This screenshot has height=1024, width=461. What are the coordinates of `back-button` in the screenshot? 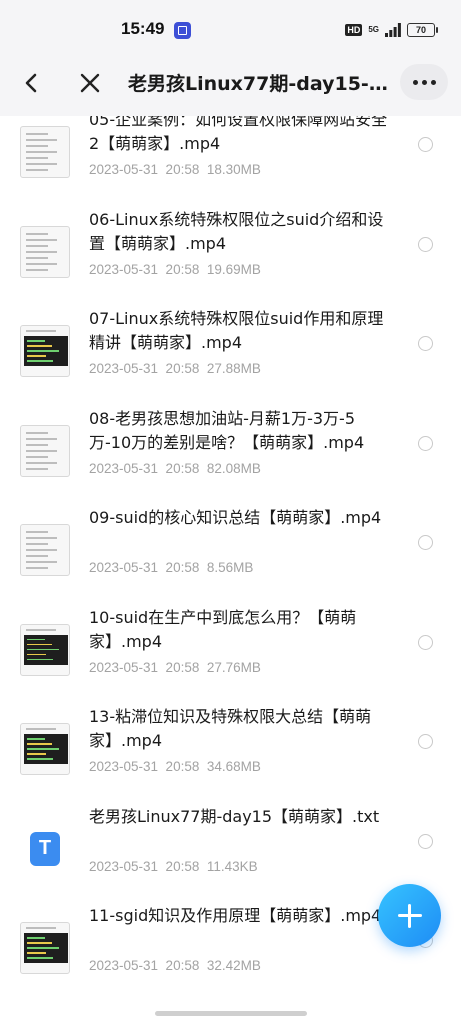 It's located at (32, 83).